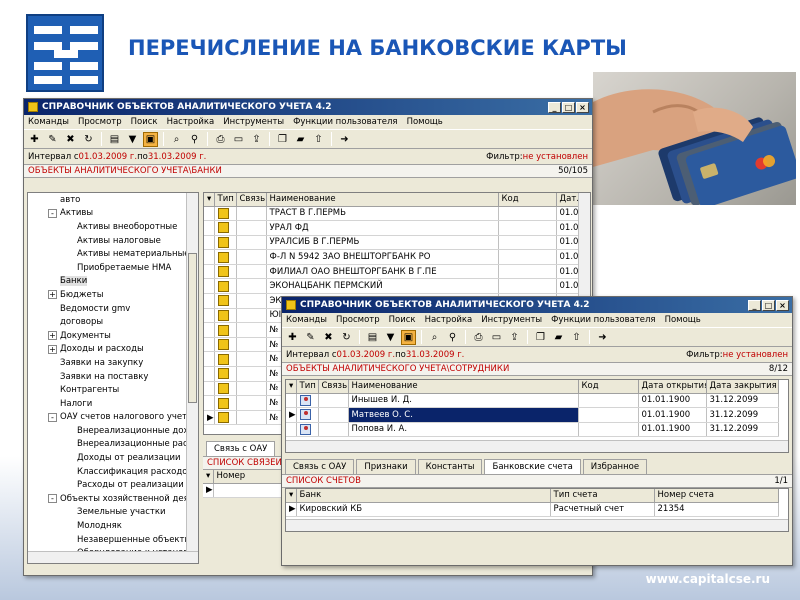 The image size is (800, 600). Describe the element at coordinates (423, 496) in the screenshot. I see `column-bank: Банк` at that location.